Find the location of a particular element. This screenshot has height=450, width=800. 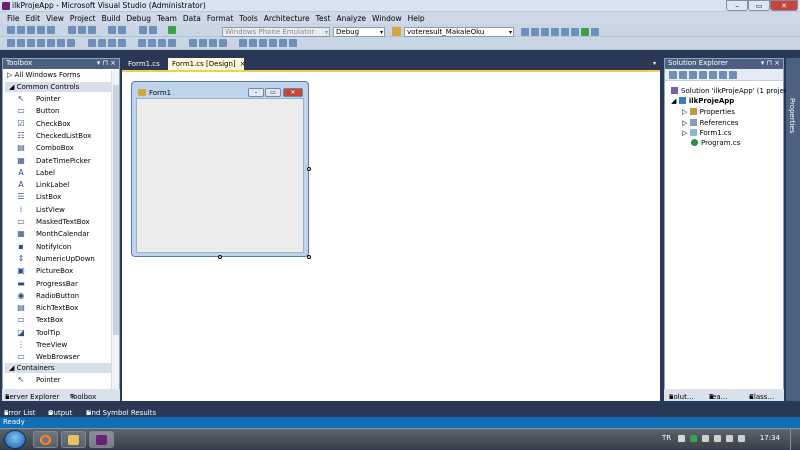

menu-format: Format is located at coordinates (220, 18).